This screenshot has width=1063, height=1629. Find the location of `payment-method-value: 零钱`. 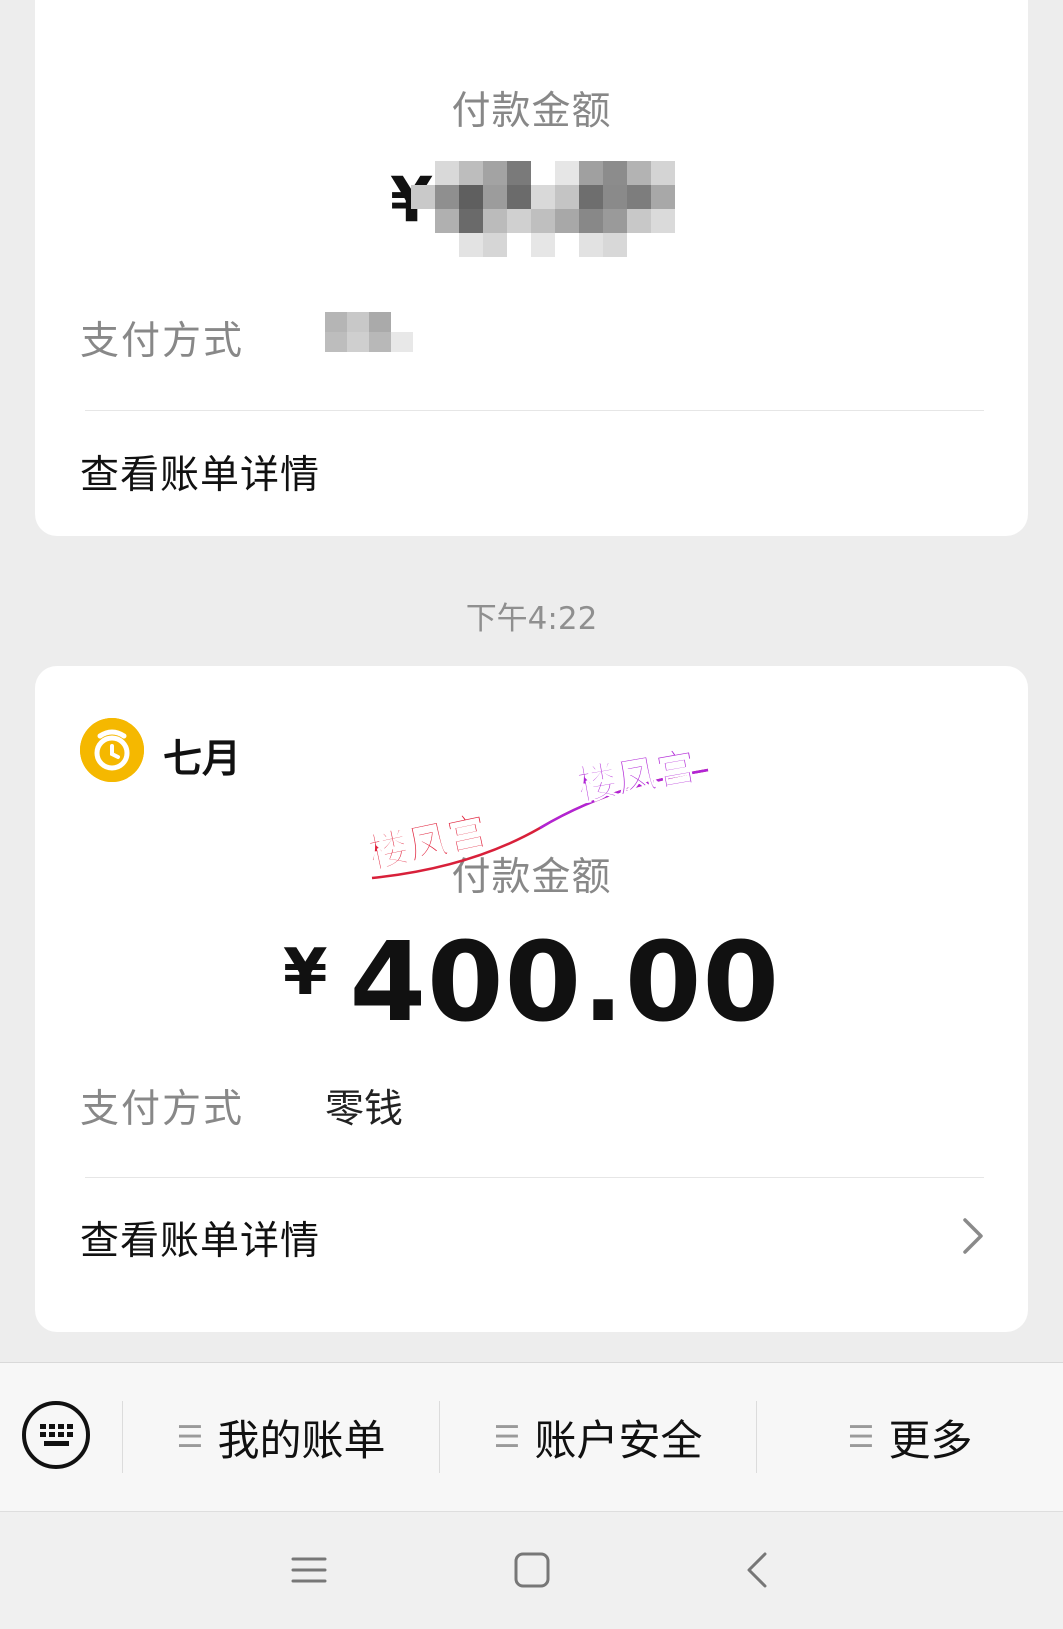

payment-method-value: 零钱 is located at coordinates (364, 1109).